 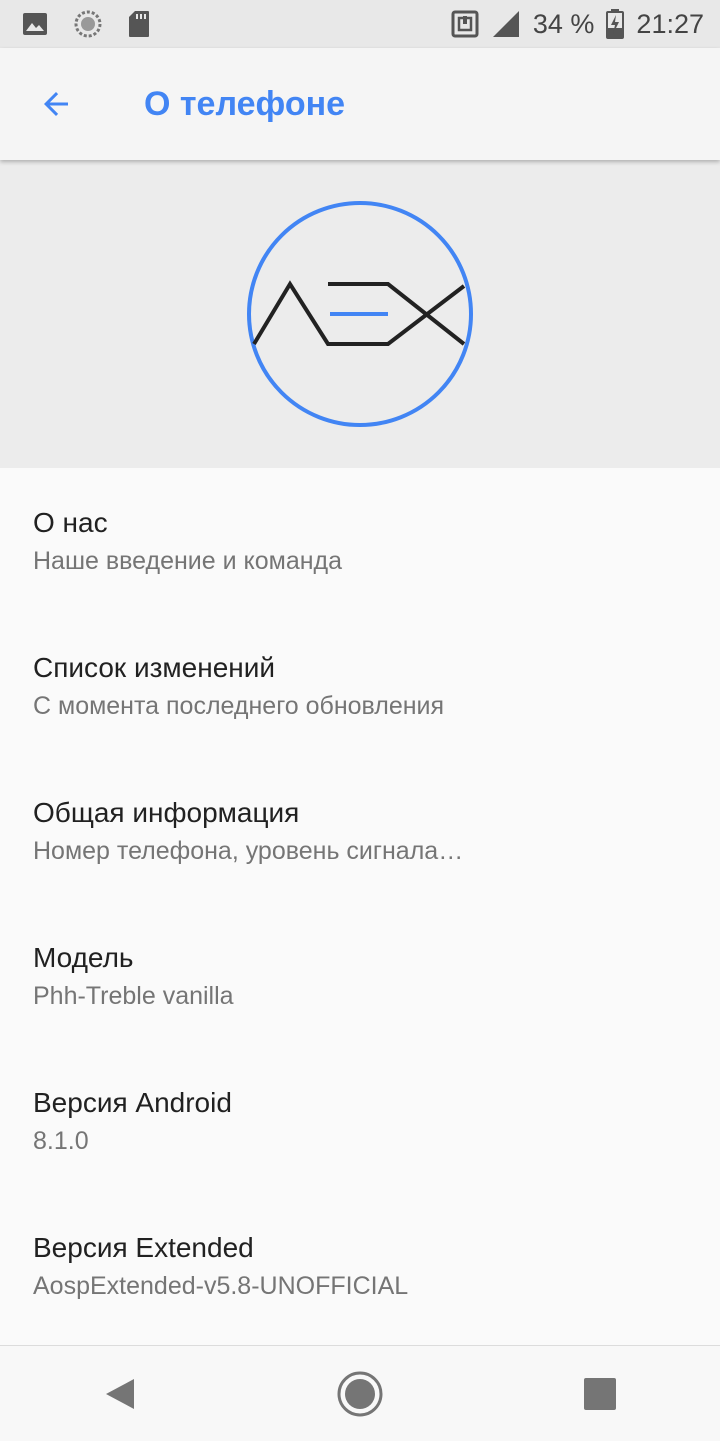 I want to click on item-title: Версия Android, so click(x=132, y=1102).